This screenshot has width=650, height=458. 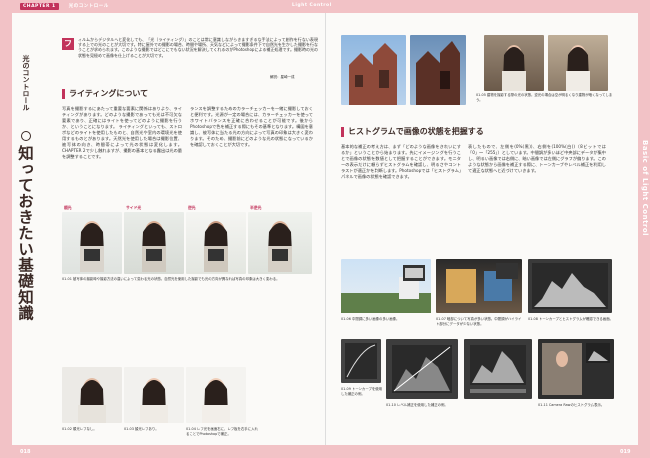 What do you see at coordinates (26, 83) in the screenshot?
I see `side-subtitle: 光のコントロール` at bounding box center [26, 83].